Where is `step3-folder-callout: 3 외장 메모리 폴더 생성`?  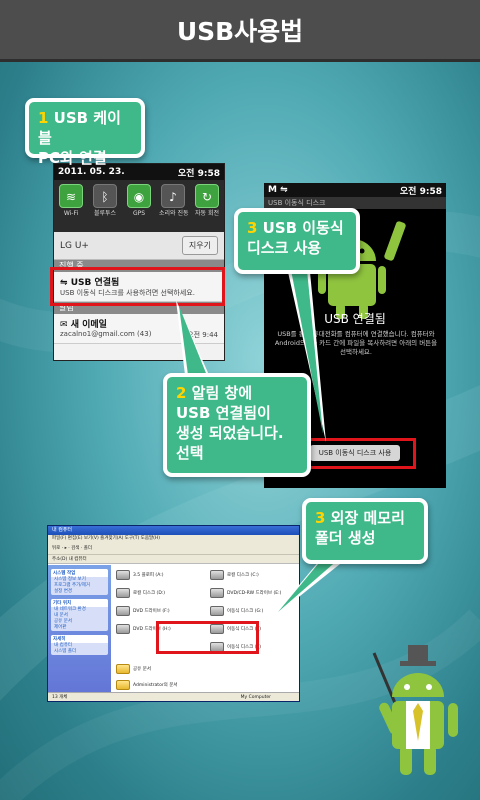 step3-folder-callout: 3 외장 메모리 폴더 생성 is located at coordinates (365, 531).